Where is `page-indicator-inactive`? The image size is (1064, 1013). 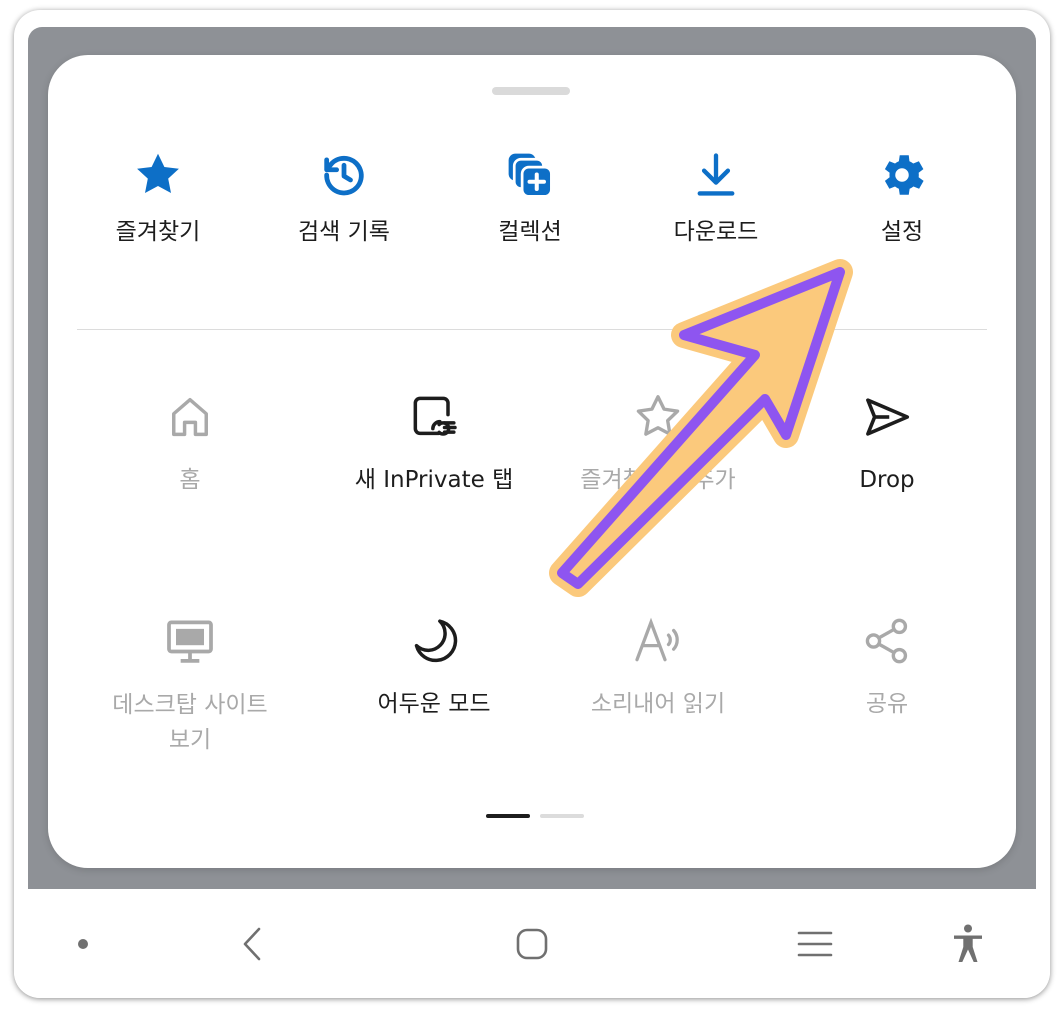
page-indicator-inactive is located at coordinates (562, 816).